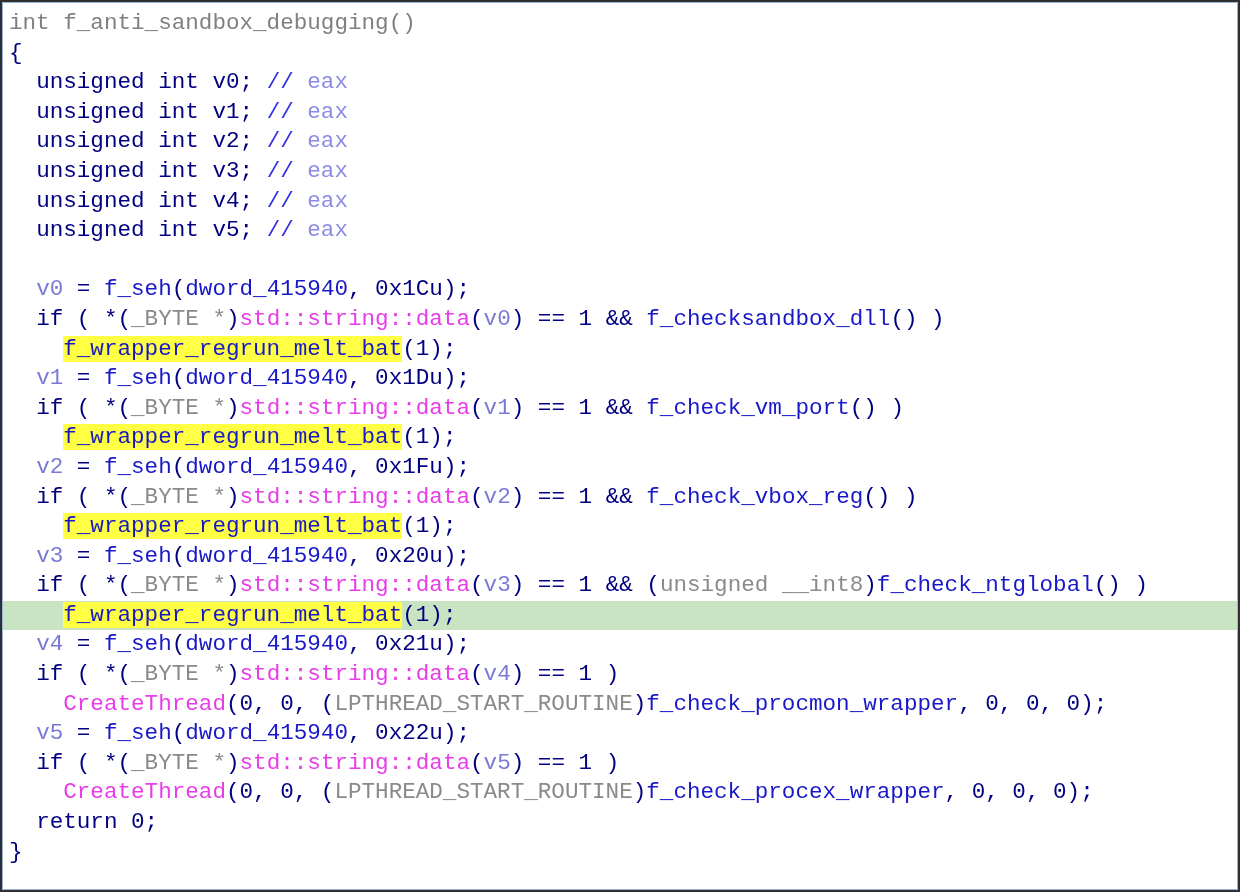  Describe the element at coordinates (16, 852) in the screenshot. I see `code-line: }` at that location.